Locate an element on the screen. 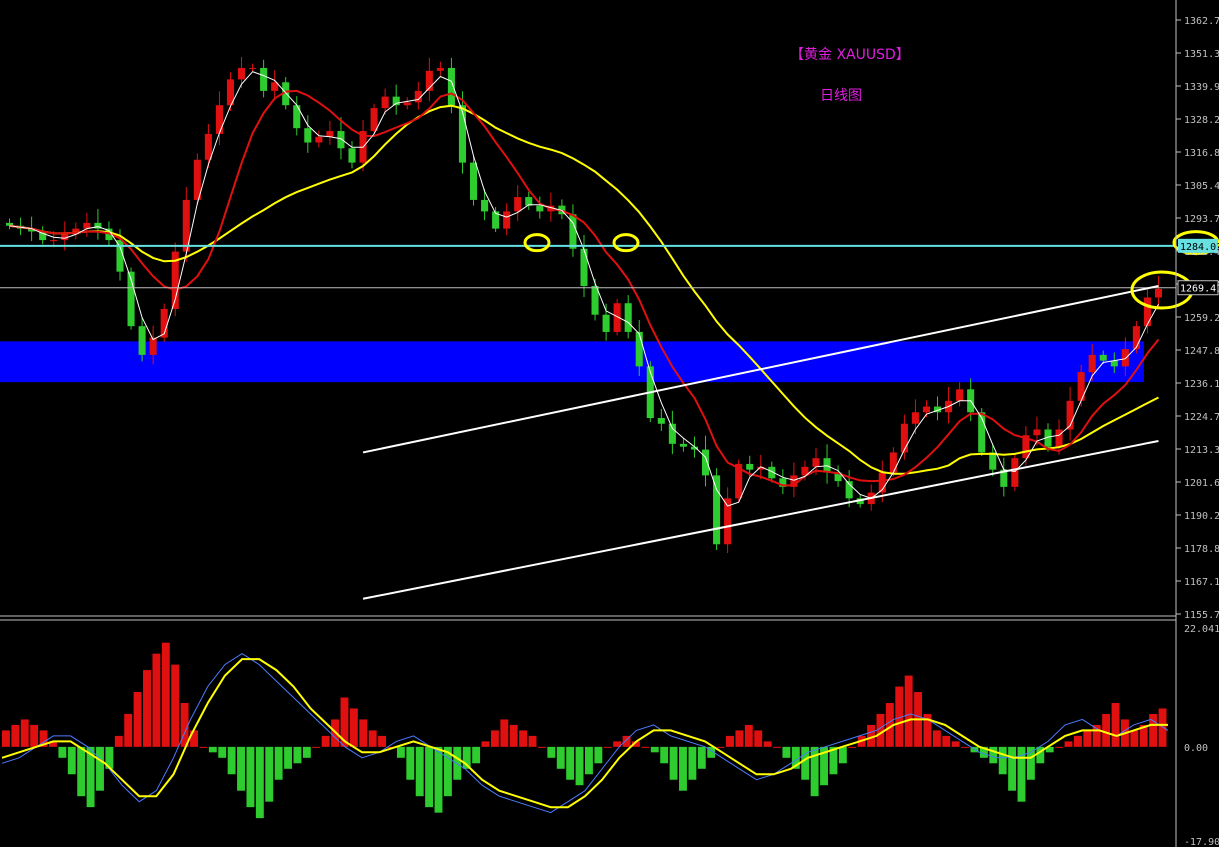 This screenshot has width=1219, height=847. price-tick-label: 1178.80 is located at coordinates (1201, 549).